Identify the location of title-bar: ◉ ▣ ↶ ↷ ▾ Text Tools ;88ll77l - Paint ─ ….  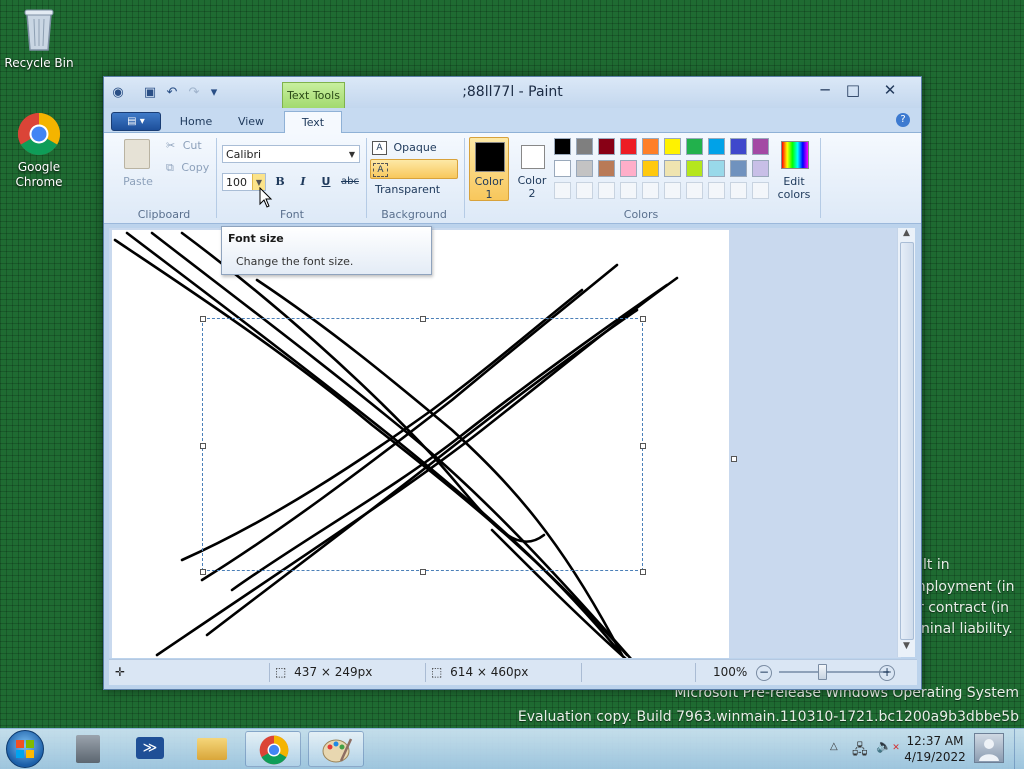
(512, 93).